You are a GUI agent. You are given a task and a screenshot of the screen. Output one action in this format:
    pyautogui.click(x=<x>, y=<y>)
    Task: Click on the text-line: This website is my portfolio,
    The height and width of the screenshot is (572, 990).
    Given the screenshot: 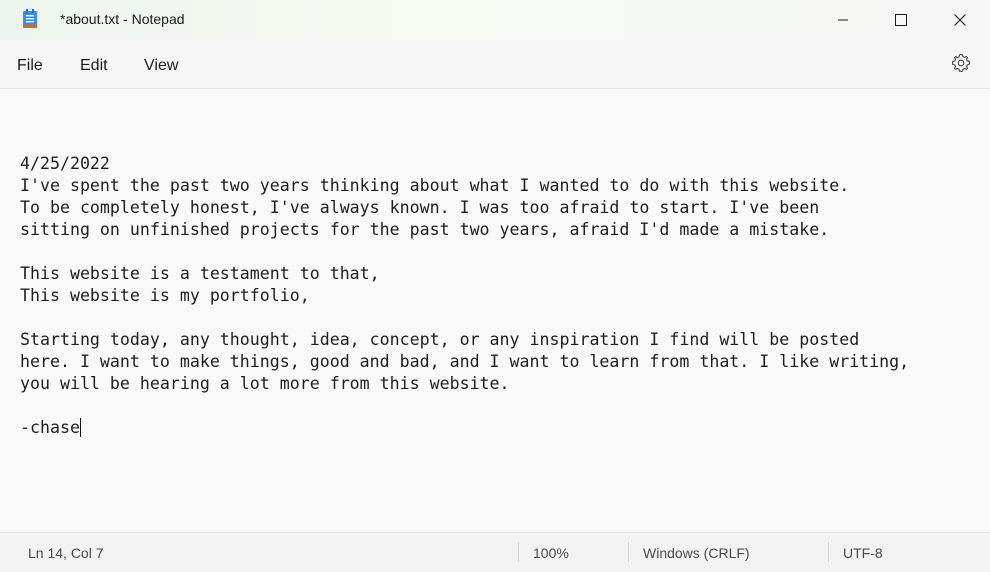 What is the action you would take?
    pyautogui.click(x=495, y=296)
    